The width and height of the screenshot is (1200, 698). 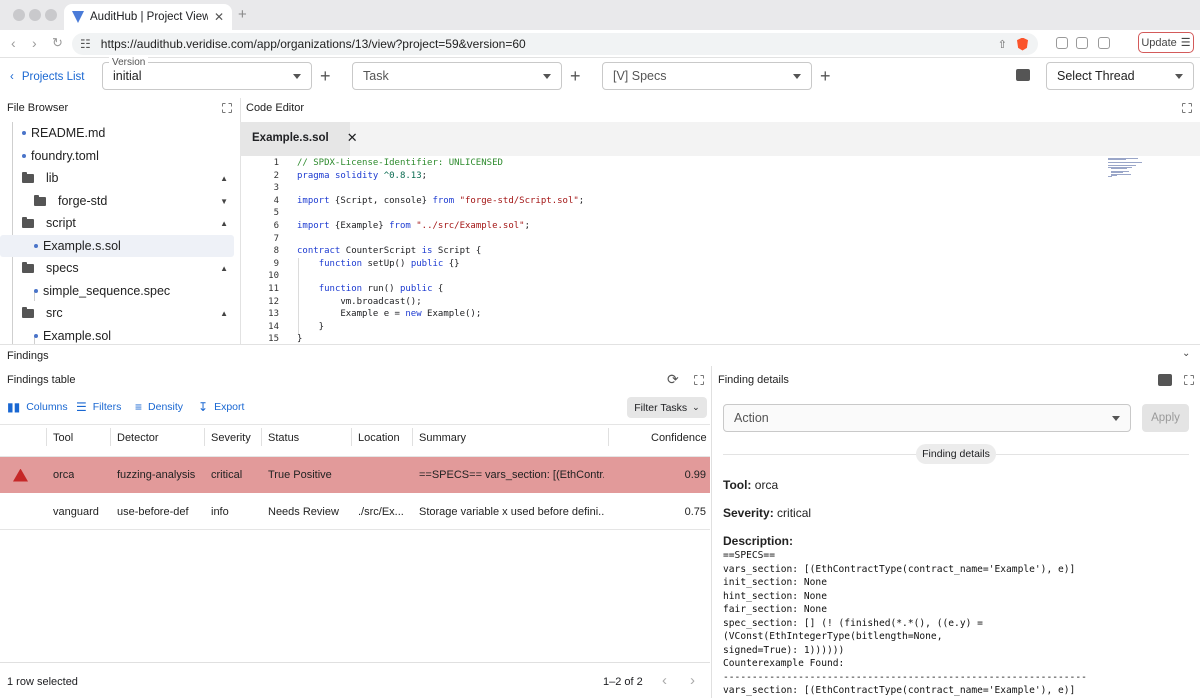 I want to click on filter-tasks-button: Filter Tasks ⌄, so click(x=667, y=407).